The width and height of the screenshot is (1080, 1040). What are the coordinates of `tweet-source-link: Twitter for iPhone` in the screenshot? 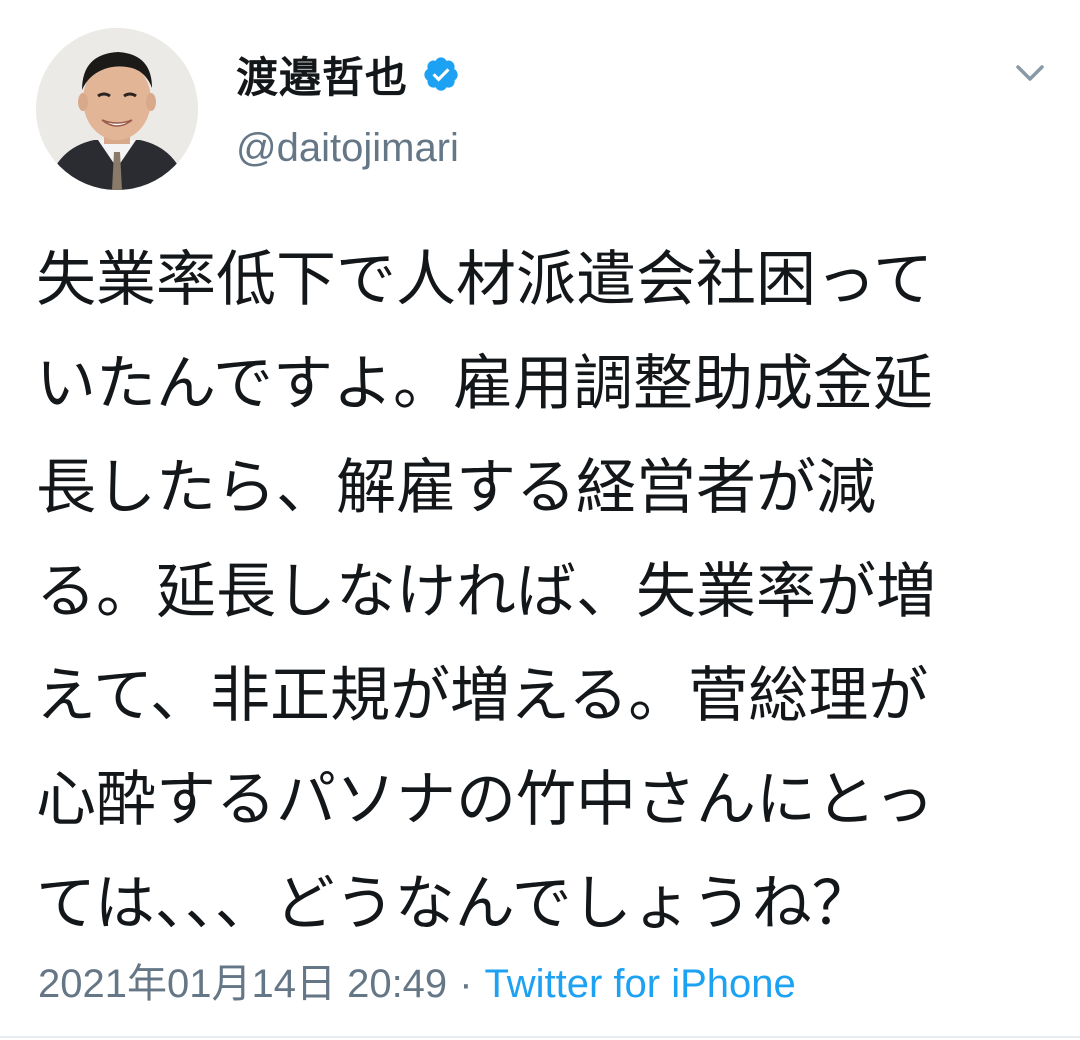 It's located at (640, 984).